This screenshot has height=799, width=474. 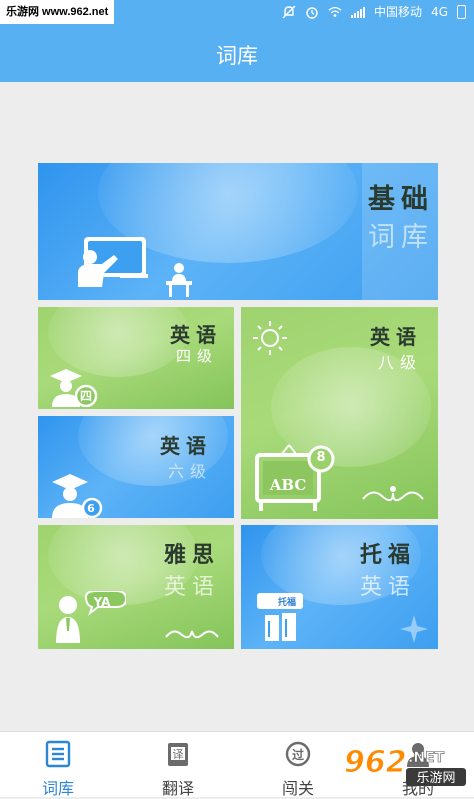 I want to click on level-badge: 8, so click(x=321, y=457).